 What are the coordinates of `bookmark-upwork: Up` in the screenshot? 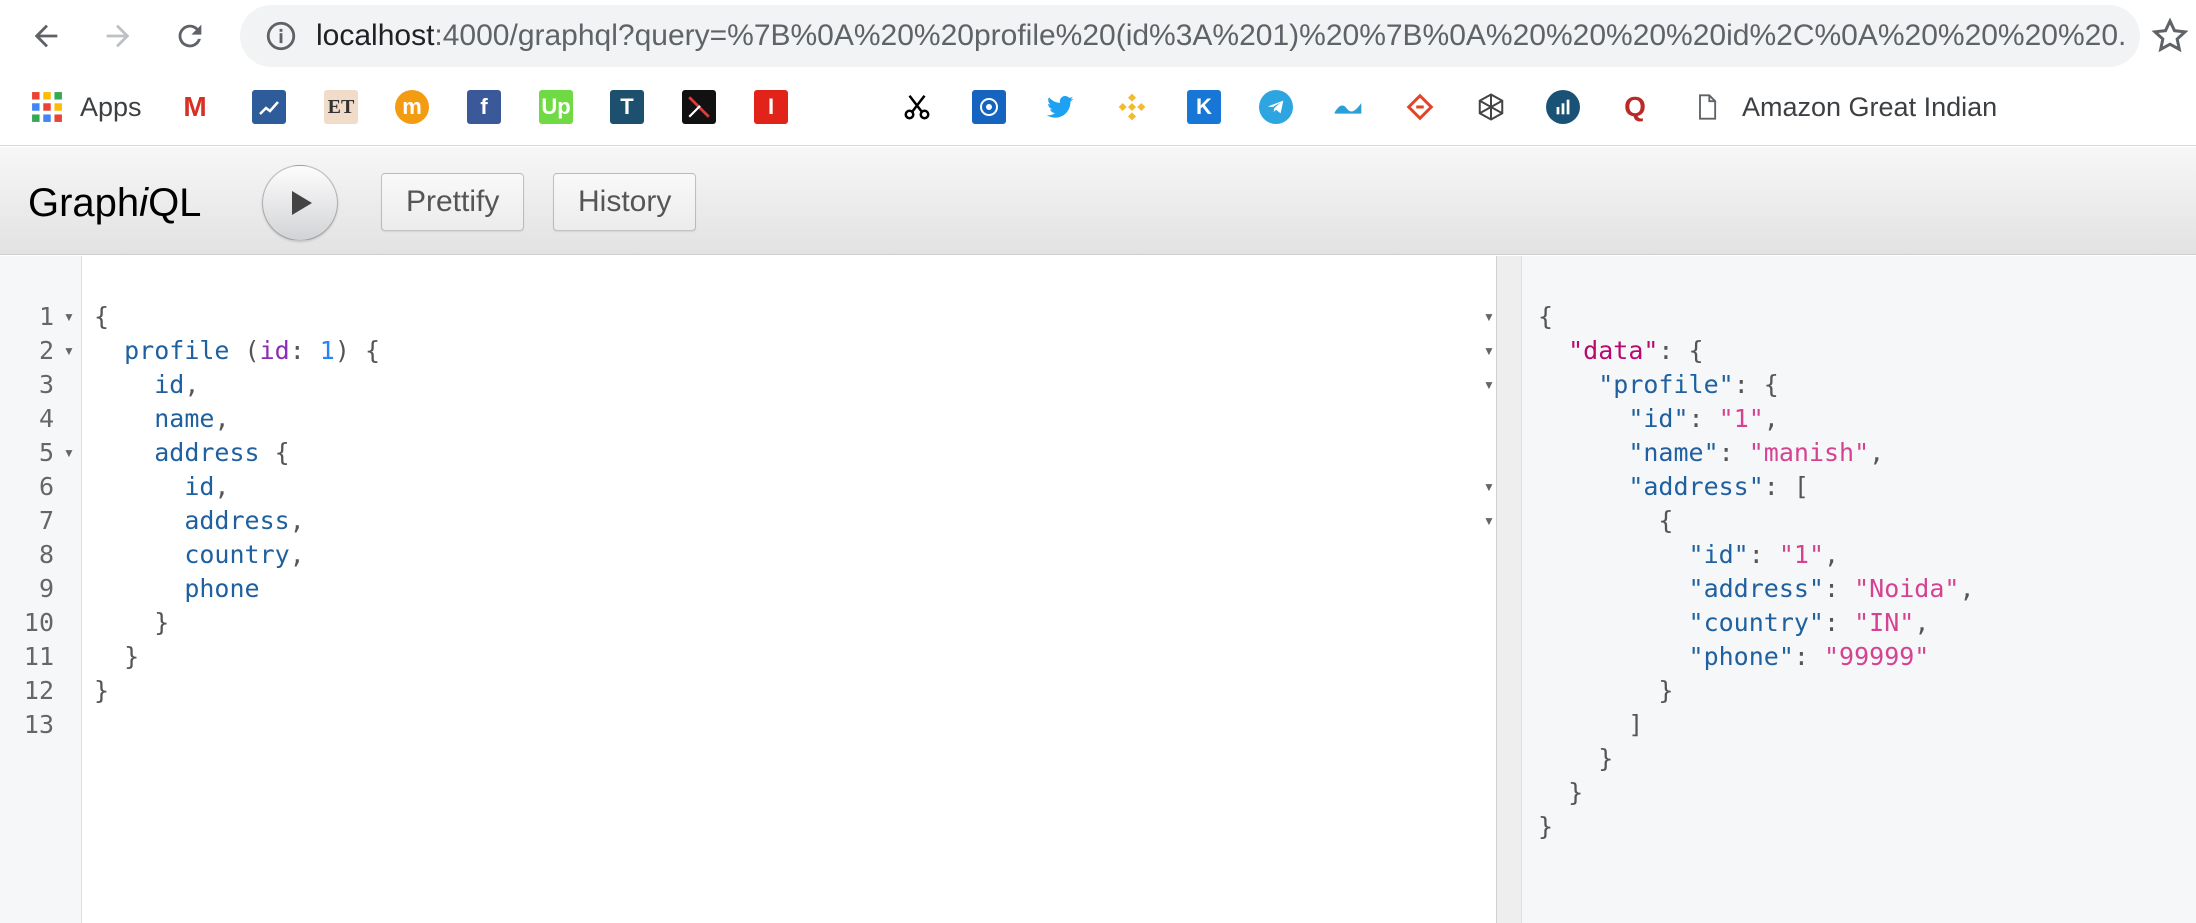 It's located at (556, 107).